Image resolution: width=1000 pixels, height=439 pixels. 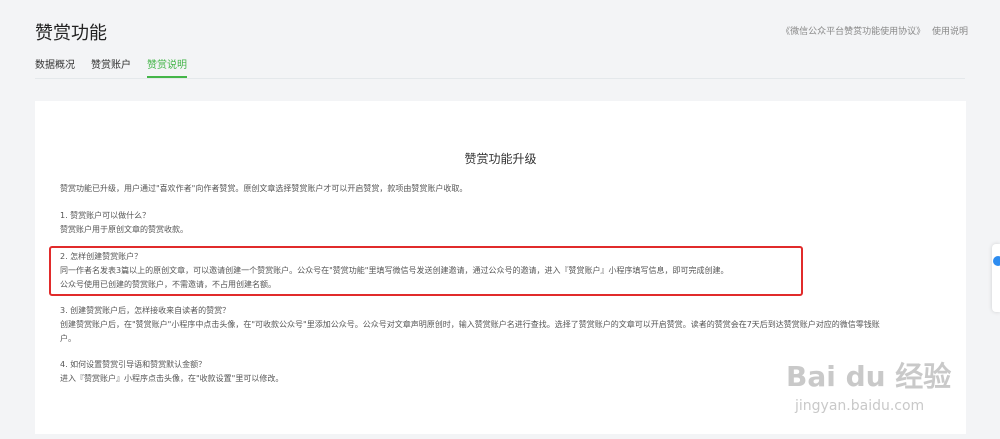 What do you see at coordinates (167, 67) in the screenshot?
I see `tab-reward-description: 赞赏说明` at bounding box center [167, 67].